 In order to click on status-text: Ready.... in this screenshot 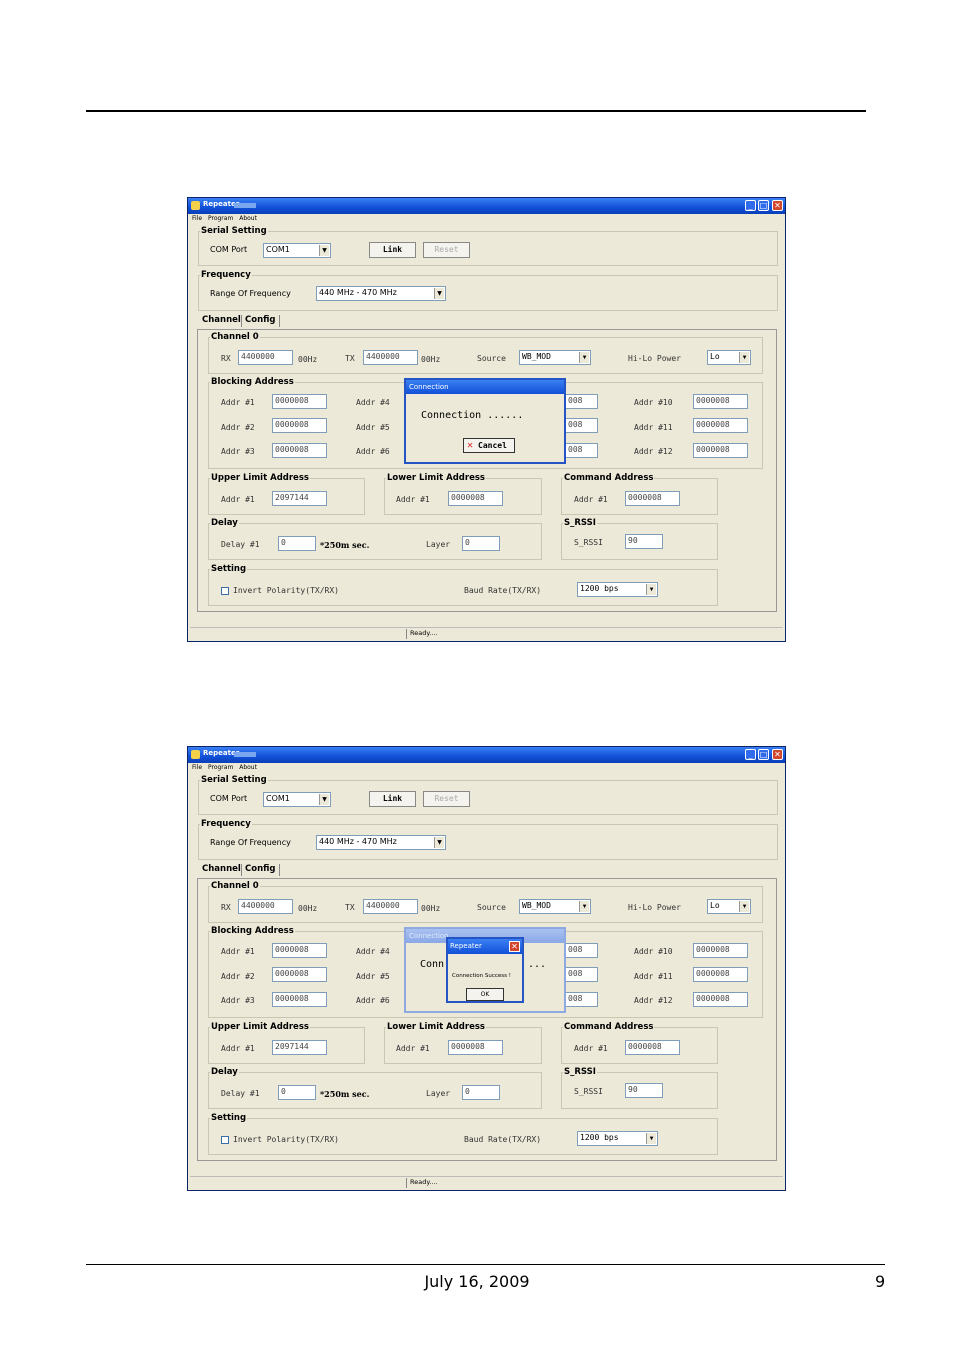, I will do `click(468, 634)`.